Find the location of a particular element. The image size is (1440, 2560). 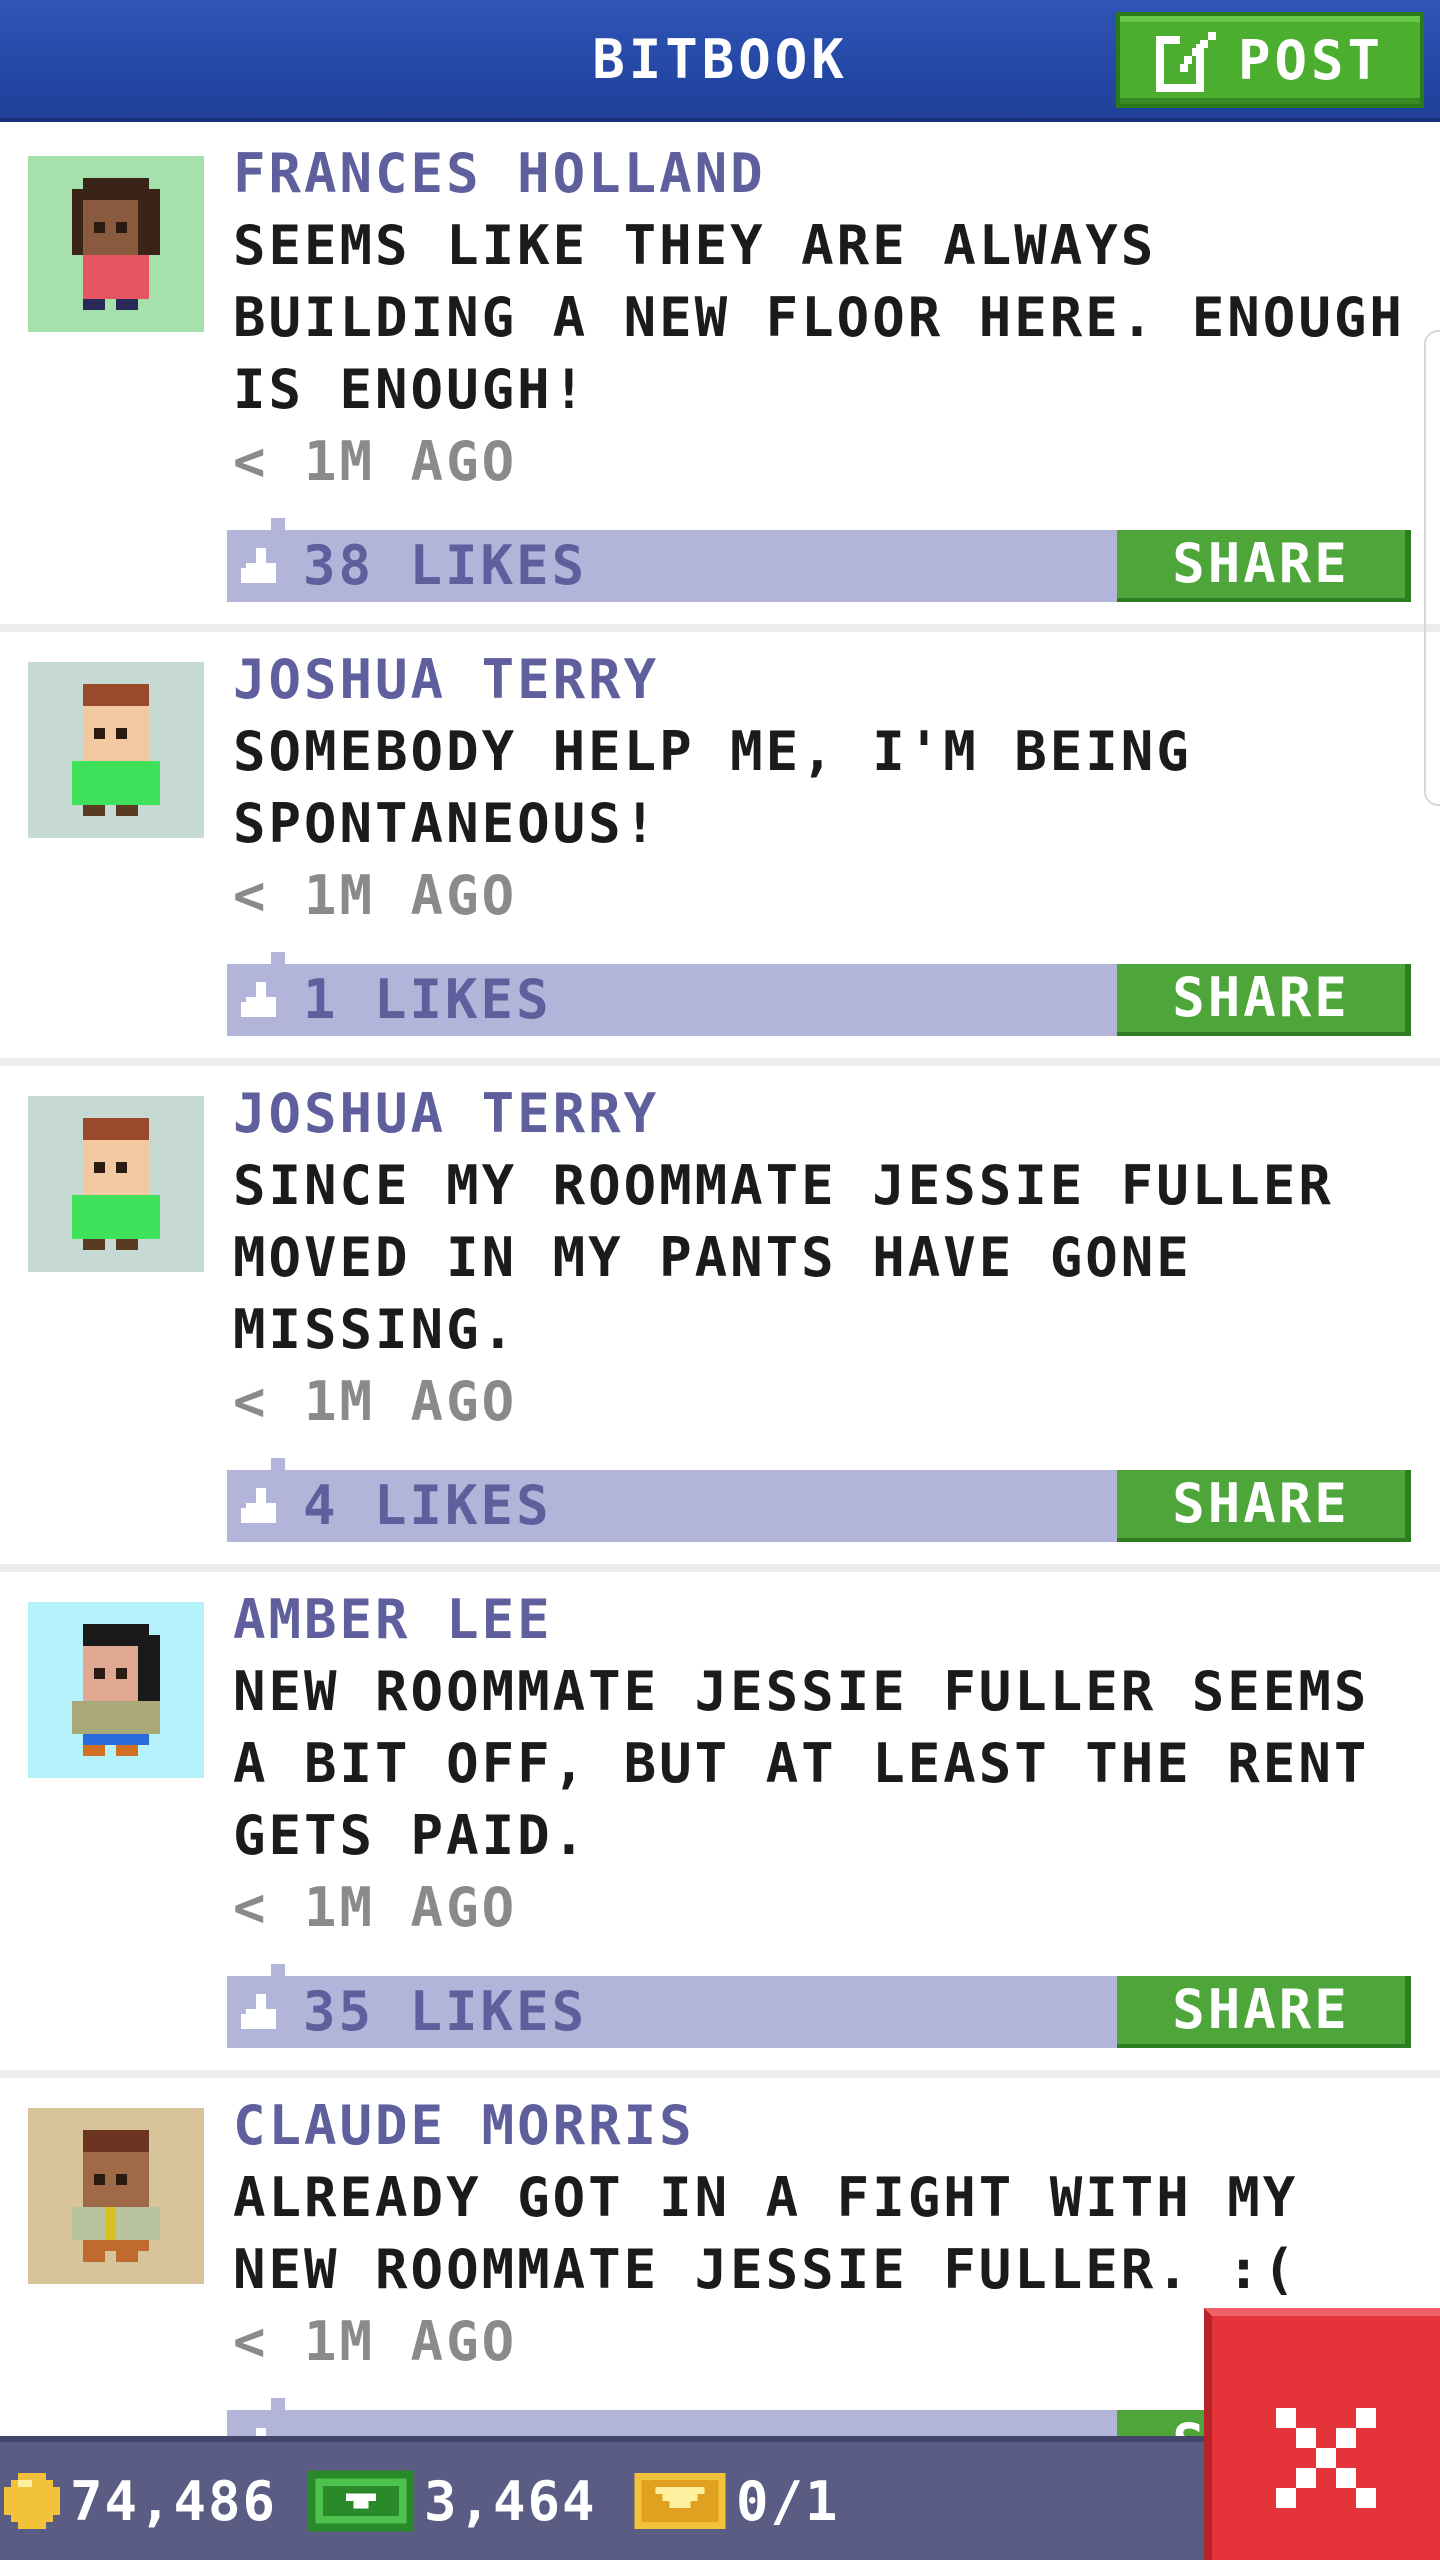

app-header: BITBOOK POST is located at coordinates (720, 61).